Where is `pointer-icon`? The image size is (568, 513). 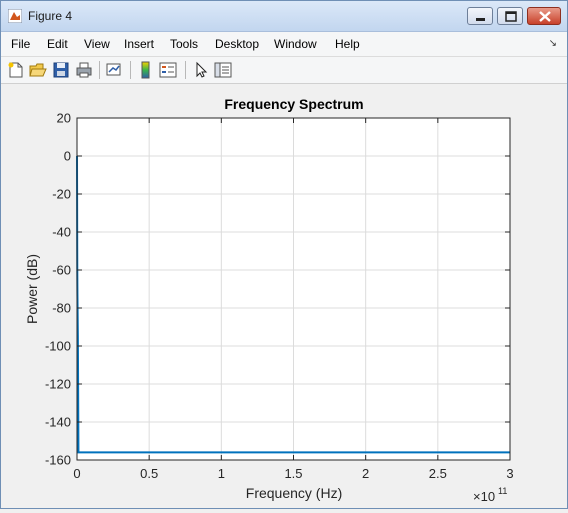
pointer-icon is located at coordinates (201, 70).